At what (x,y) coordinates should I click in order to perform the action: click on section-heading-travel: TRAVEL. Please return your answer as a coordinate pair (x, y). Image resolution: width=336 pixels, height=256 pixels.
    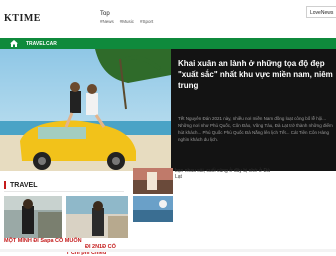
    Looking at the image, I should click on (20, 185).